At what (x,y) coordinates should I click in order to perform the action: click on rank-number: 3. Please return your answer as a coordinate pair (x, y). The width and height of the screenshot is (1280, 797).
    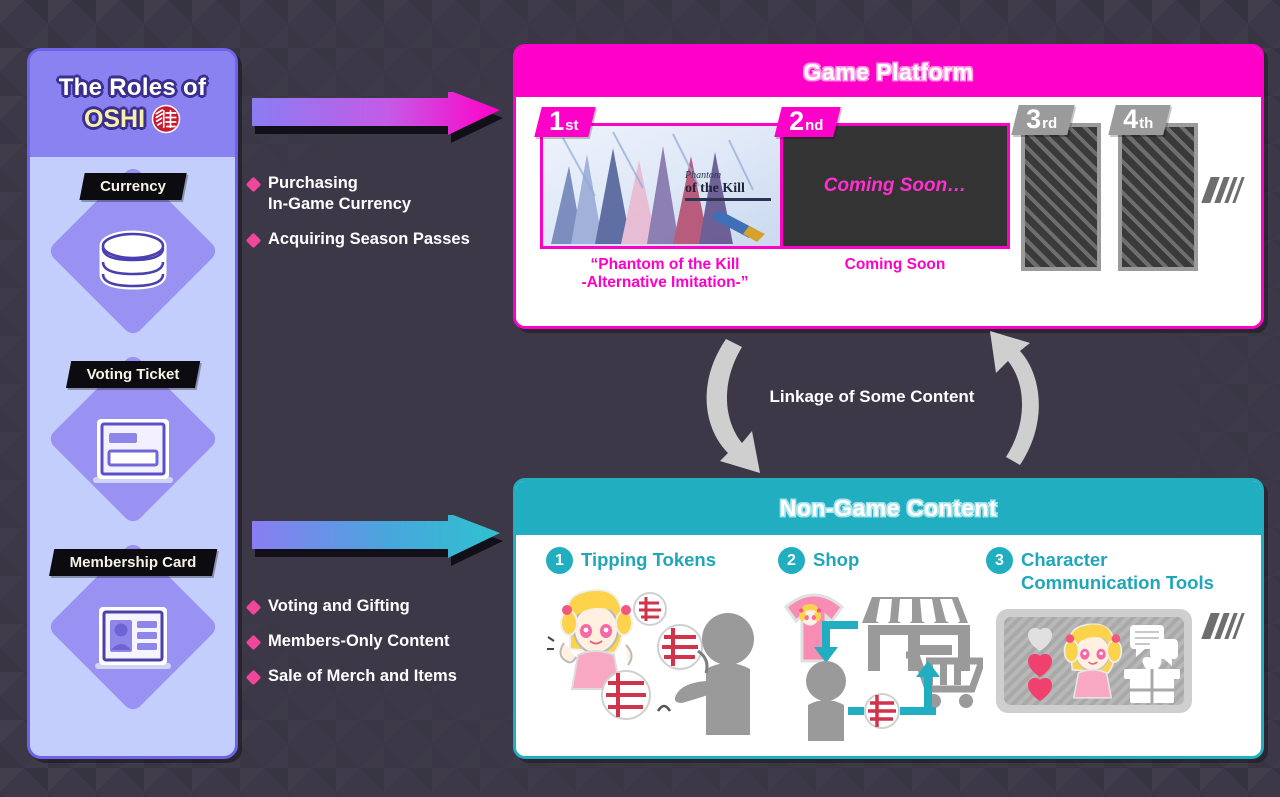
    Looking at the image, I should click on (1034, 119).